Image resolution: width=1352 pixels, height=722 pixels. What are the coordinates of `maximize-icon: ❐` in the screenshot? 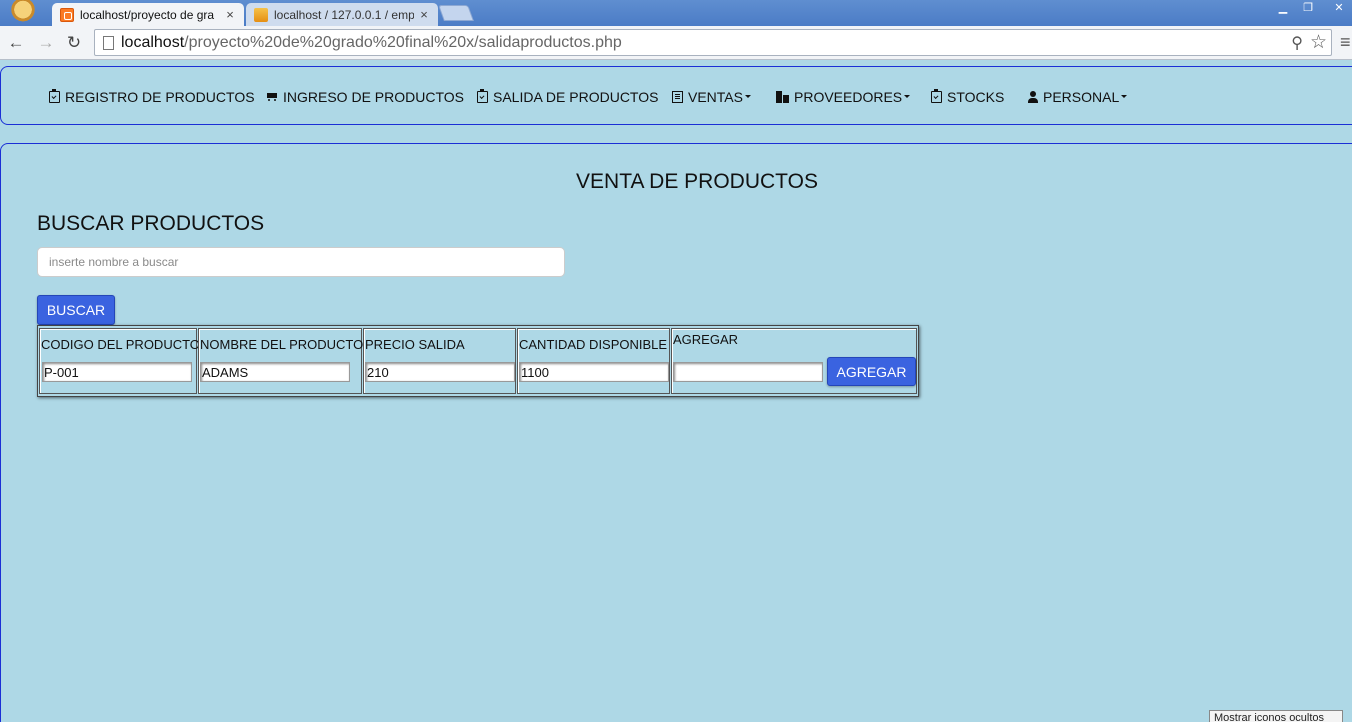 It's located at (1308, 9).